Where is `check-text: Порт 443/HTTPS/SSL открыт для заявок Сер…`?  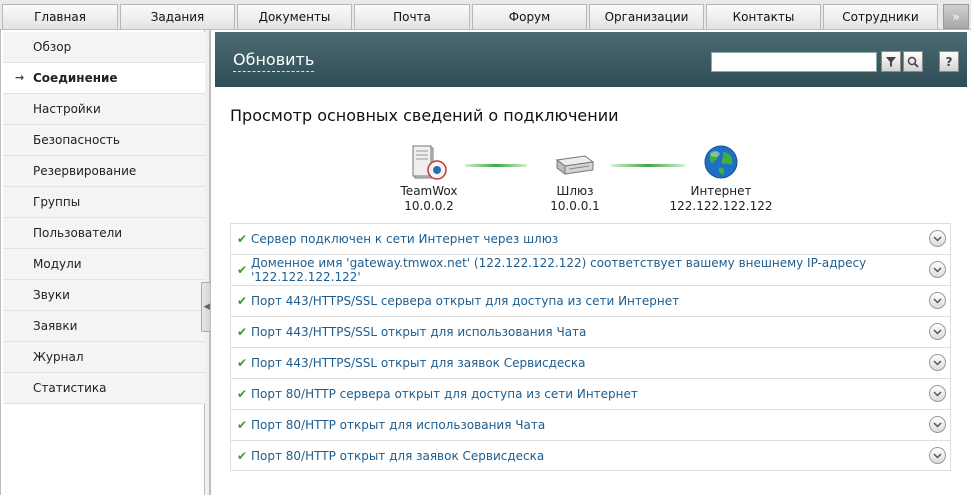
check-text: Порт 443/HTTPS/SSL открыт для заявок Сер… is located at coordinates (418, 363).